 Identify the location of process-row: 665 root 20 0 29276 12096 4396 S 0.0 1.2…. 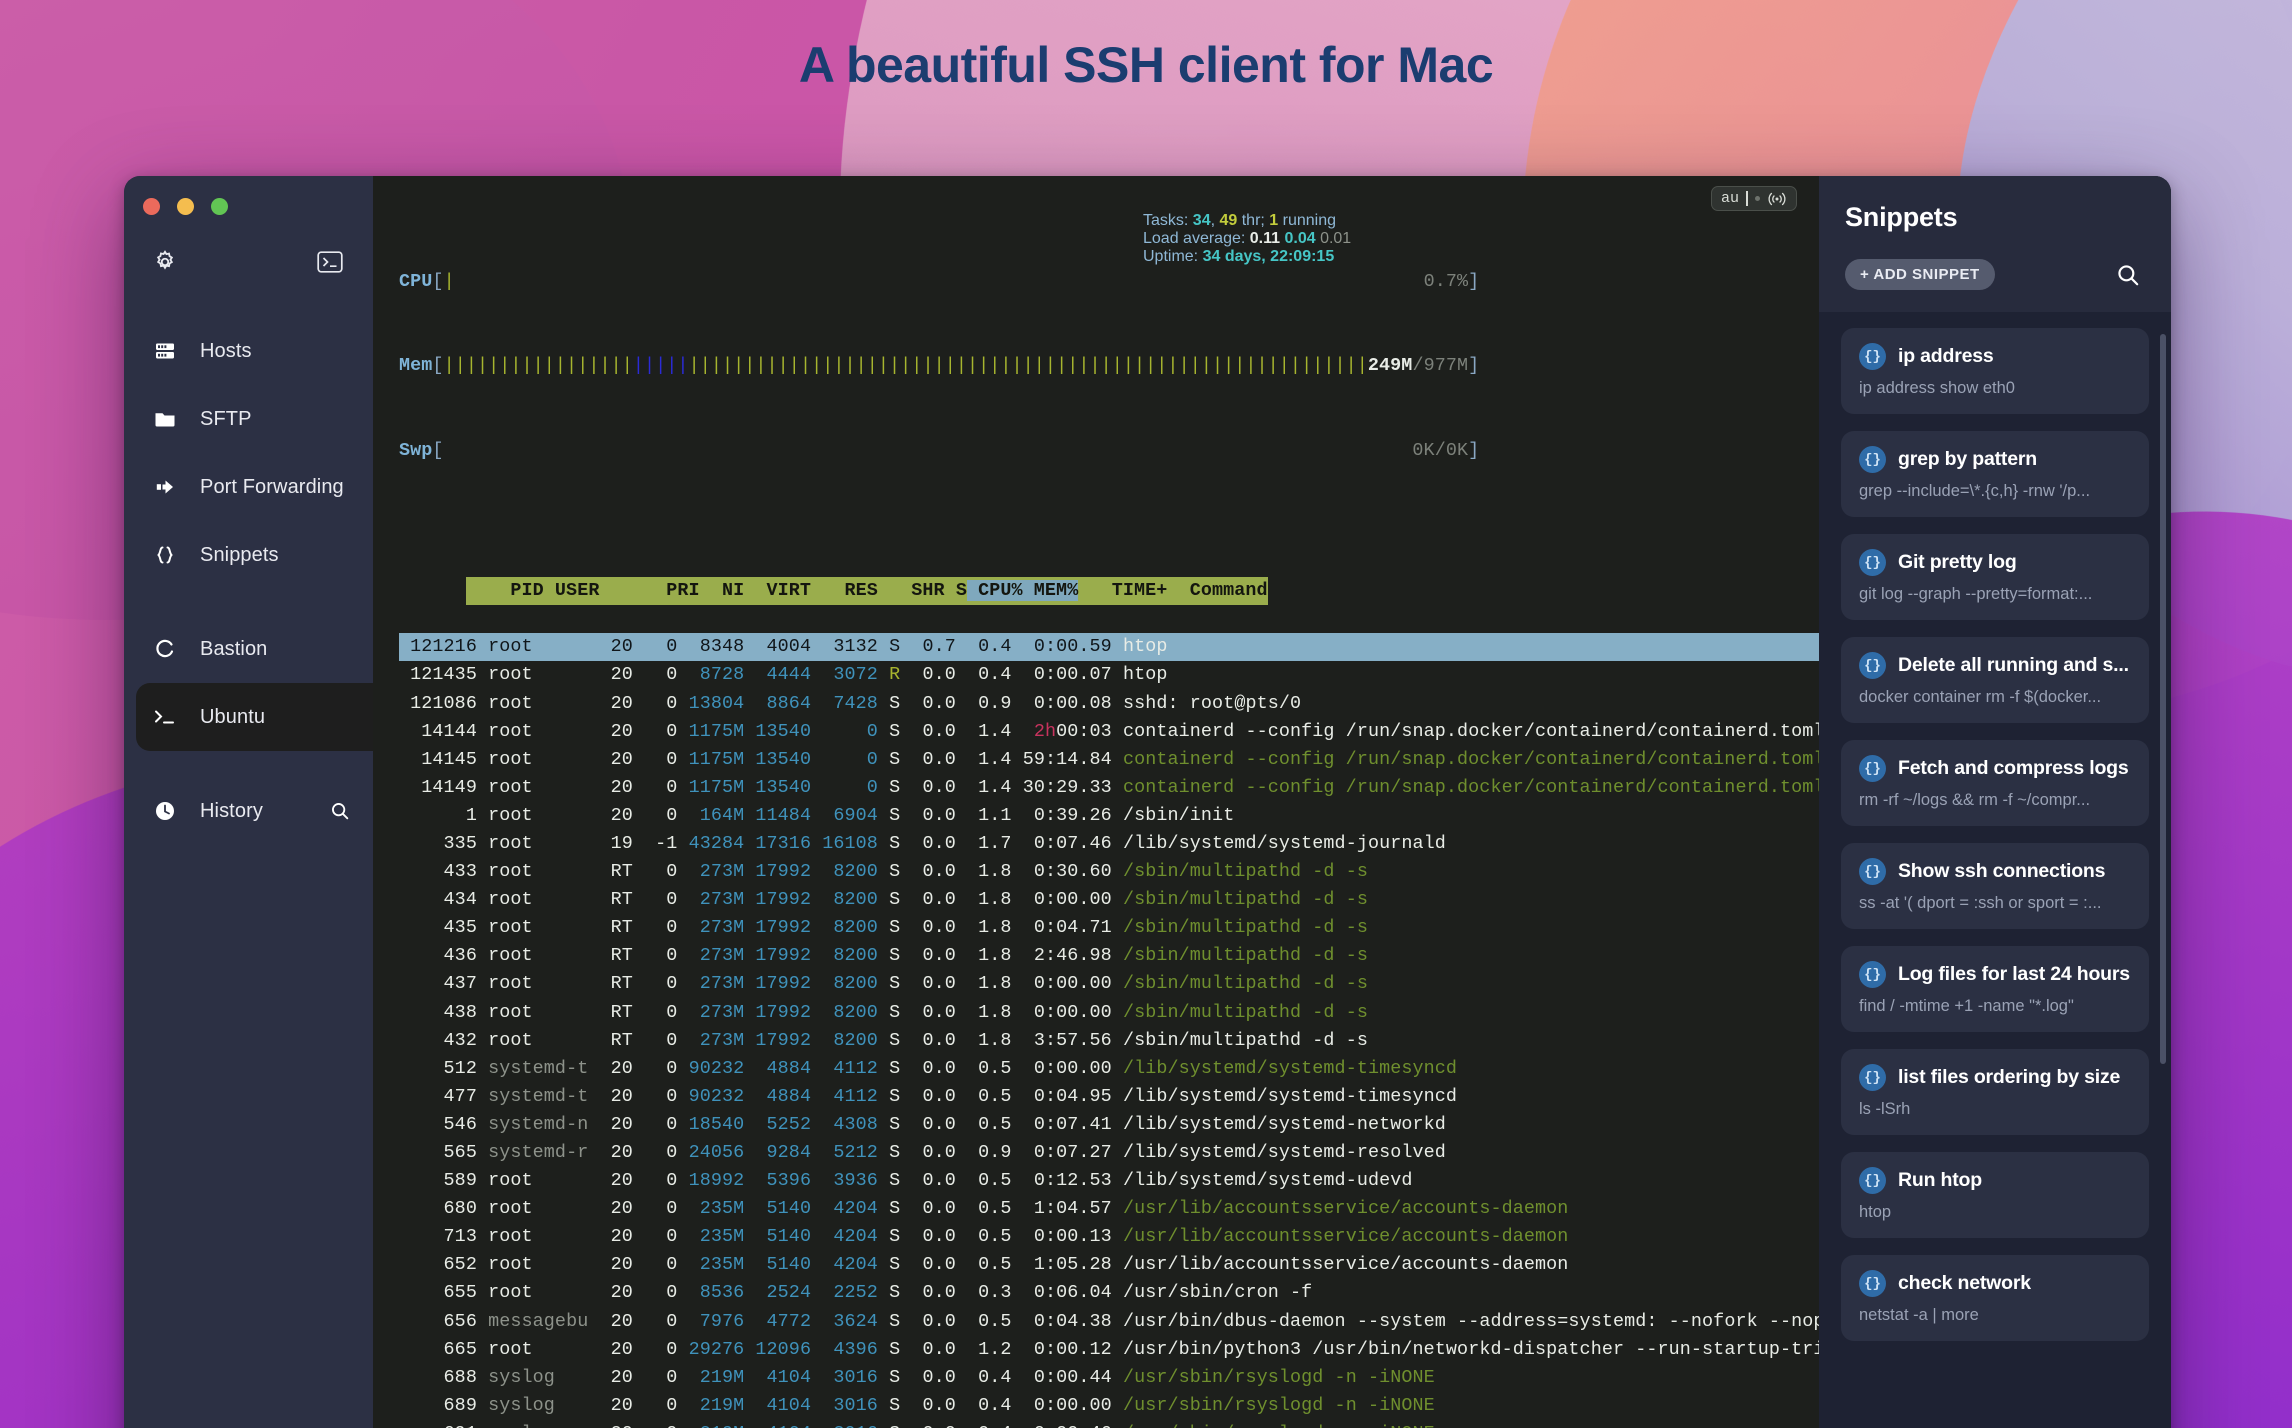
(1109, 1350).